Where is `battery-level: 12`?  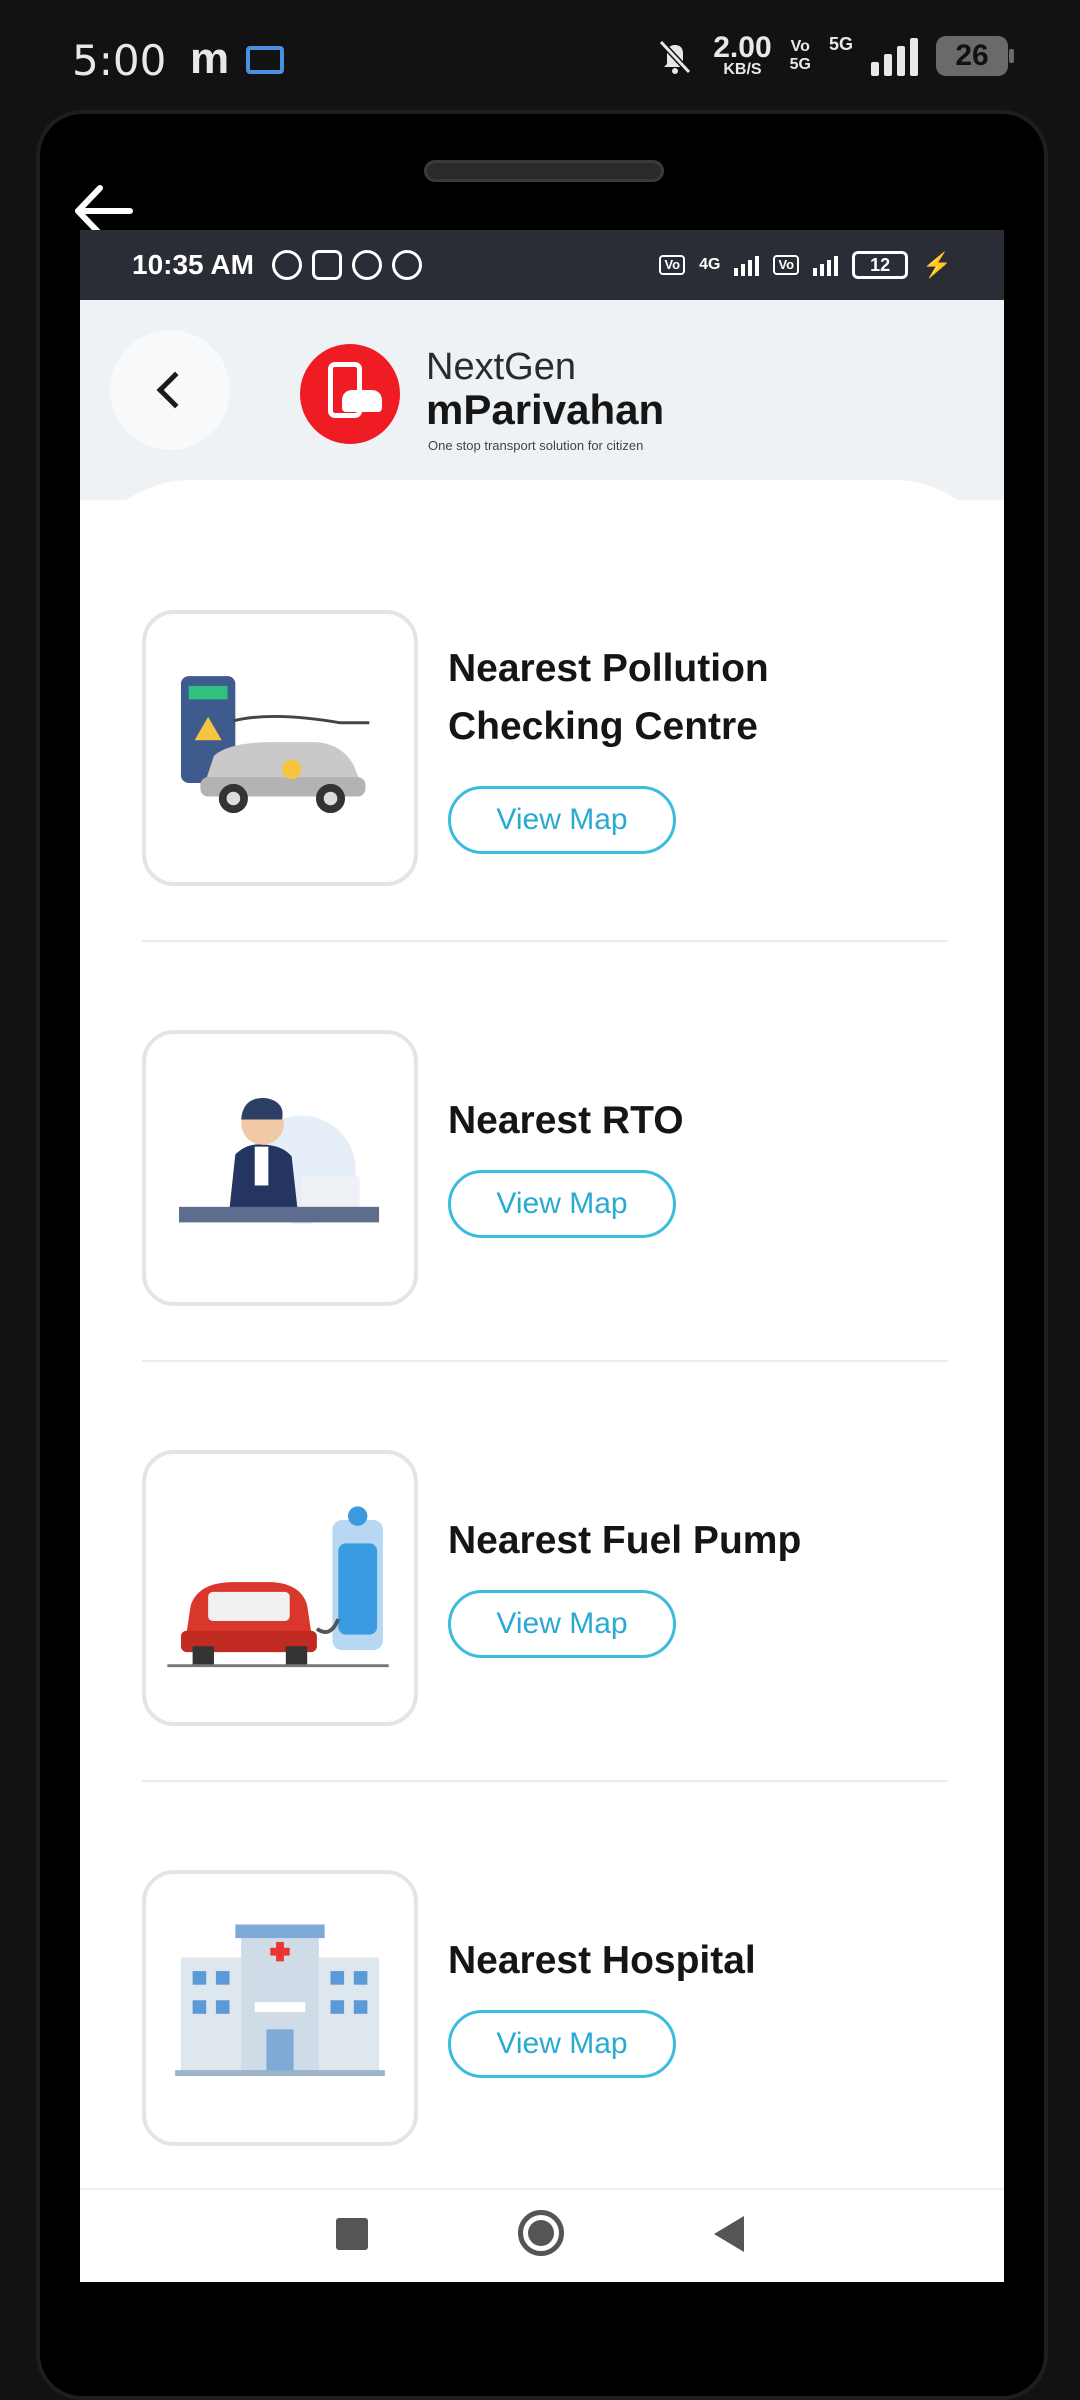
battery-level: 12 is located at coordinates (880, 265).